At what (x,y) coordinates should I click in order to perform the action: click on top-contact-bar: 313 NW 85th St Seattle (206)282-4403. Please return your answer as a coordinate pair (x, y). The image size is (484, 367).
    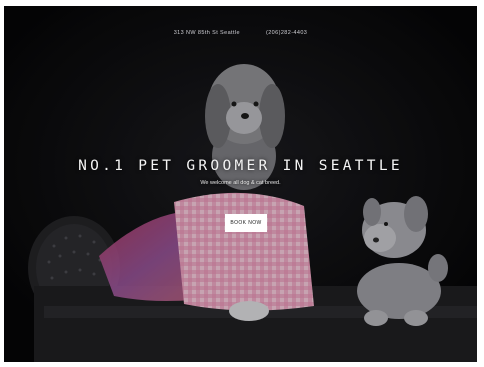
    Looking at the image, I should click on (240, 33).